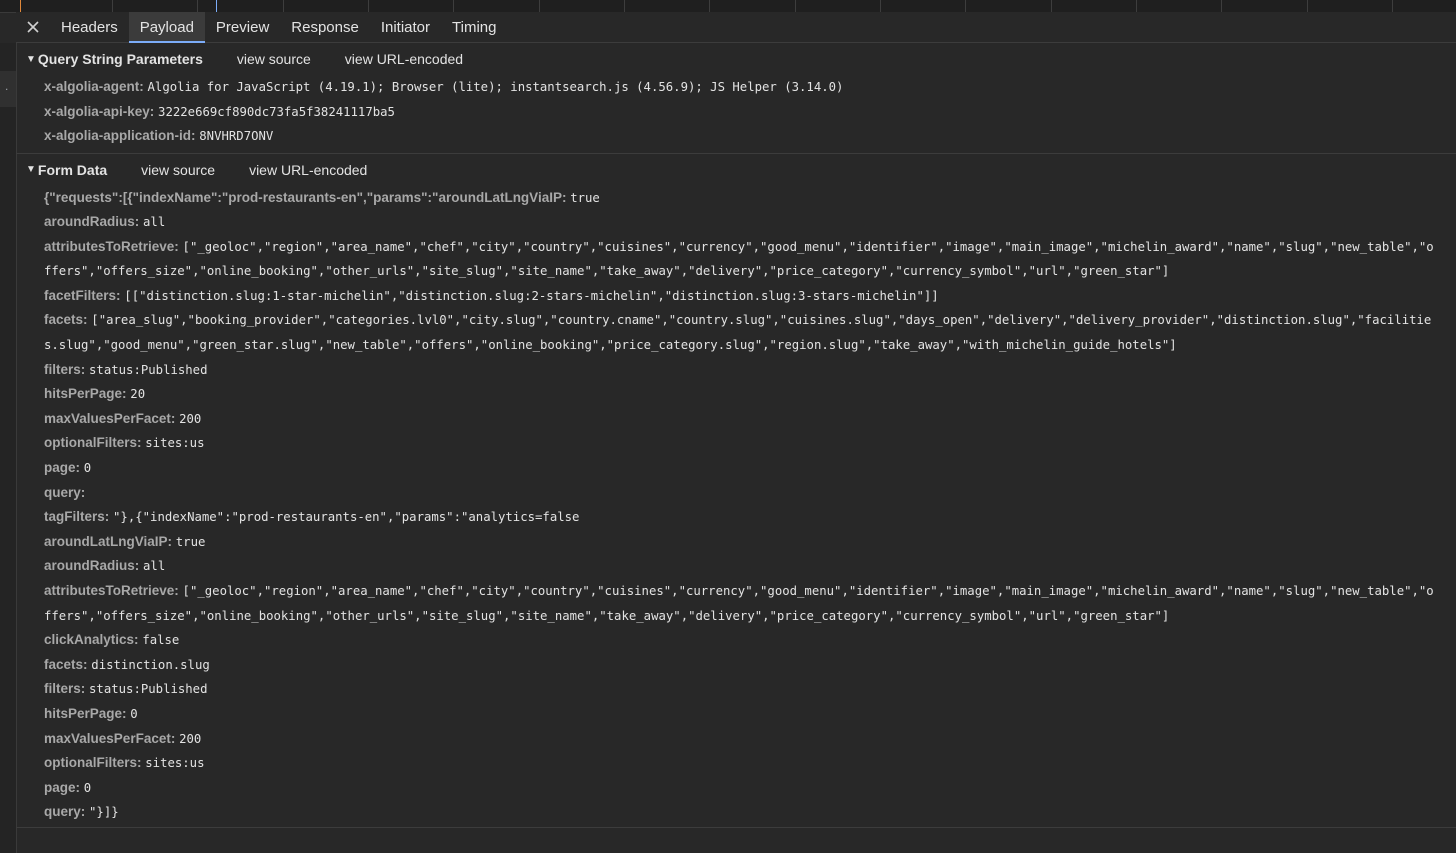  What do you see at coordinates (750, 394) in the screenshot?
I see `param-row: hitsPerPage: 20` at bounding box center [750, 394].